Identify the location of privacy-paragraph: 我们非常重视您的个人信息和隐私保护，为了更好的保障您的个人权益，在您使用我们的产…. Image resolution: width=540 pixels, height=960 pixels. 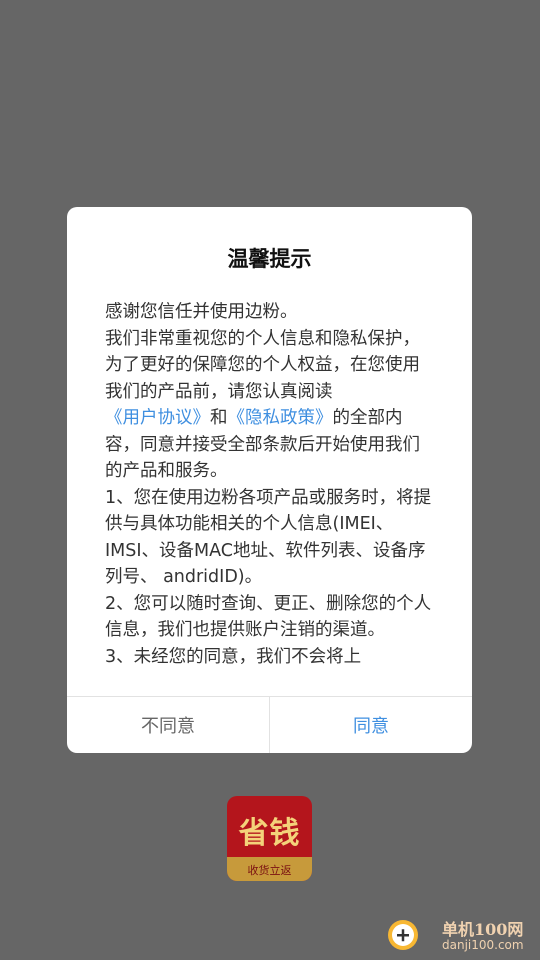
(269, 405).